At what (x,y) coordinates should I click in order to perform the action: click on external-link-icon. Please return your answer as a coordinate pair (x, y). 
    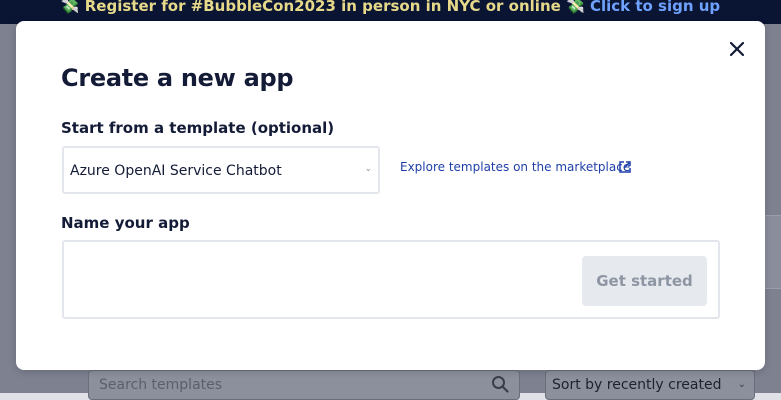
    Looking at the image, I should click on (625, 167).